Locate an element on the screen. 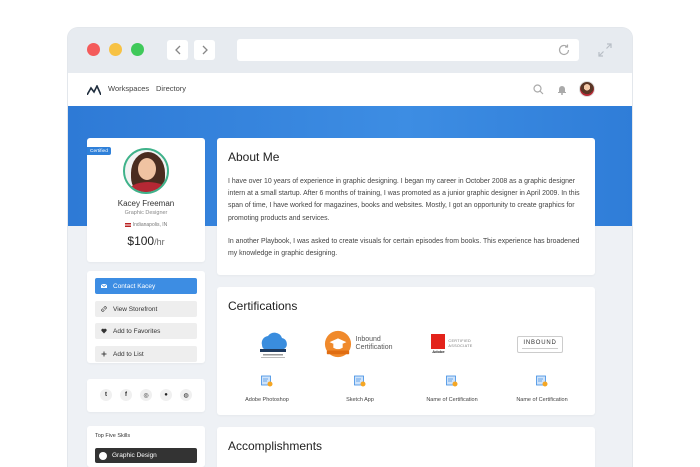  adobe-associate-text: ASSOCIATE is located at coordinates (460, 346).